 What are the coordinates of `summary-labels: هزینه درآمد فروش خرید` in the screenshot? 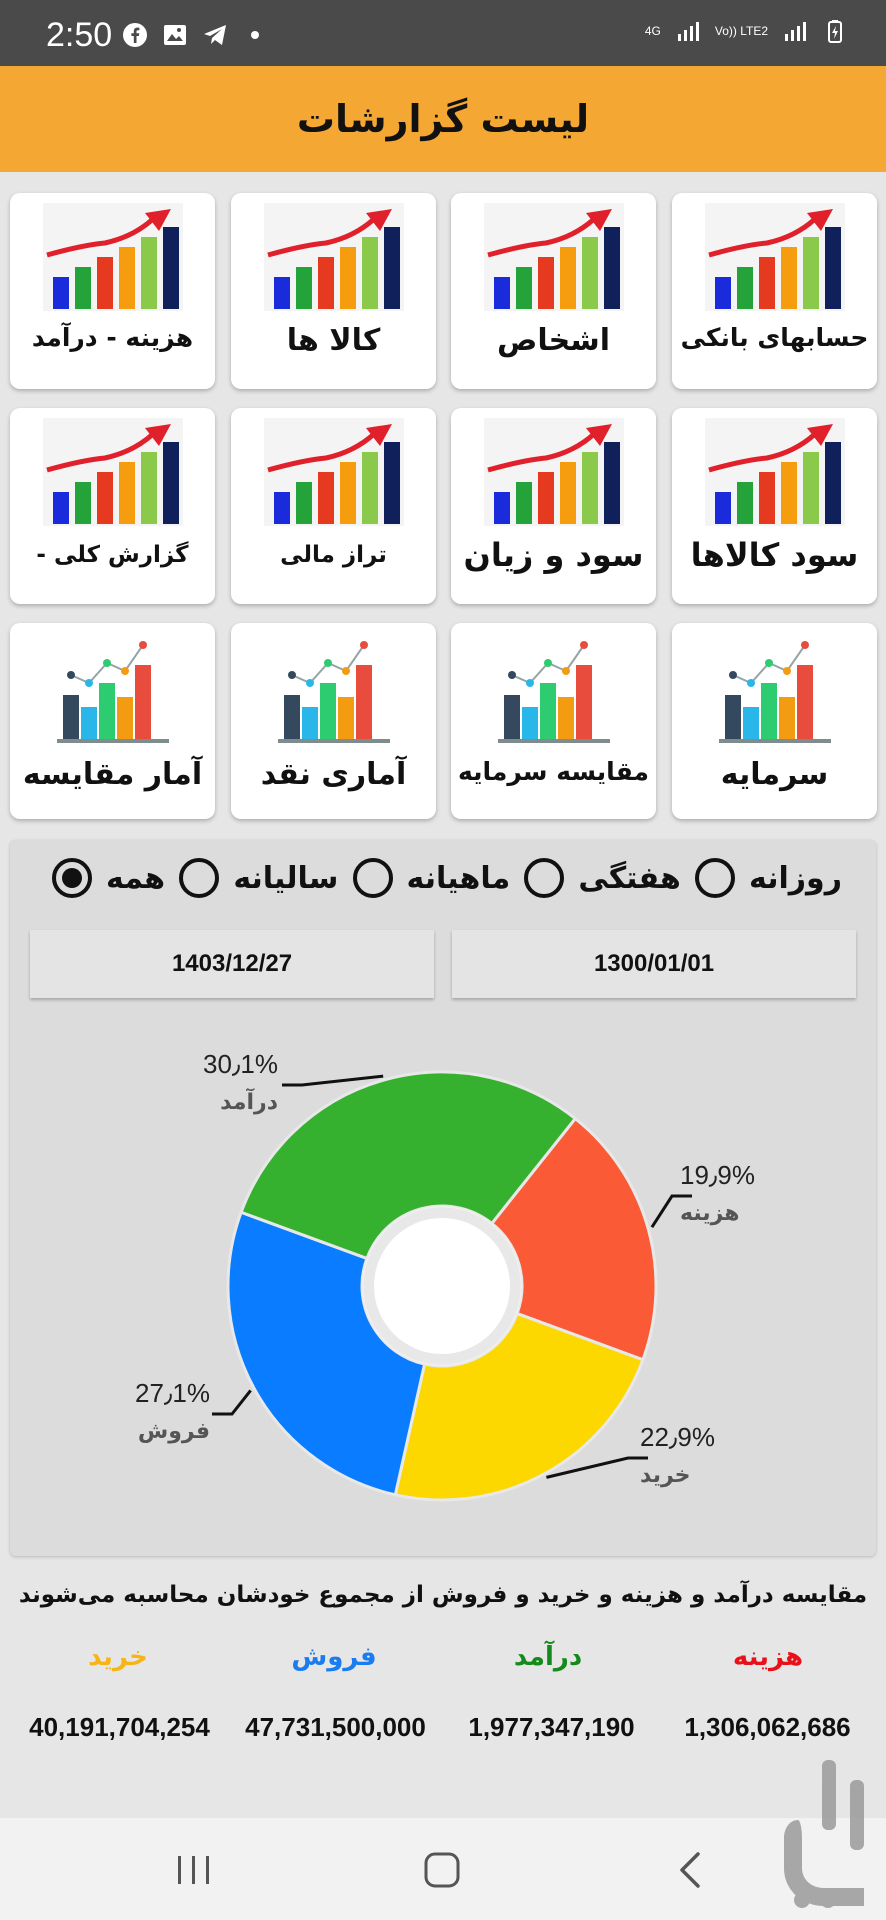 It's located at (443, 1662).